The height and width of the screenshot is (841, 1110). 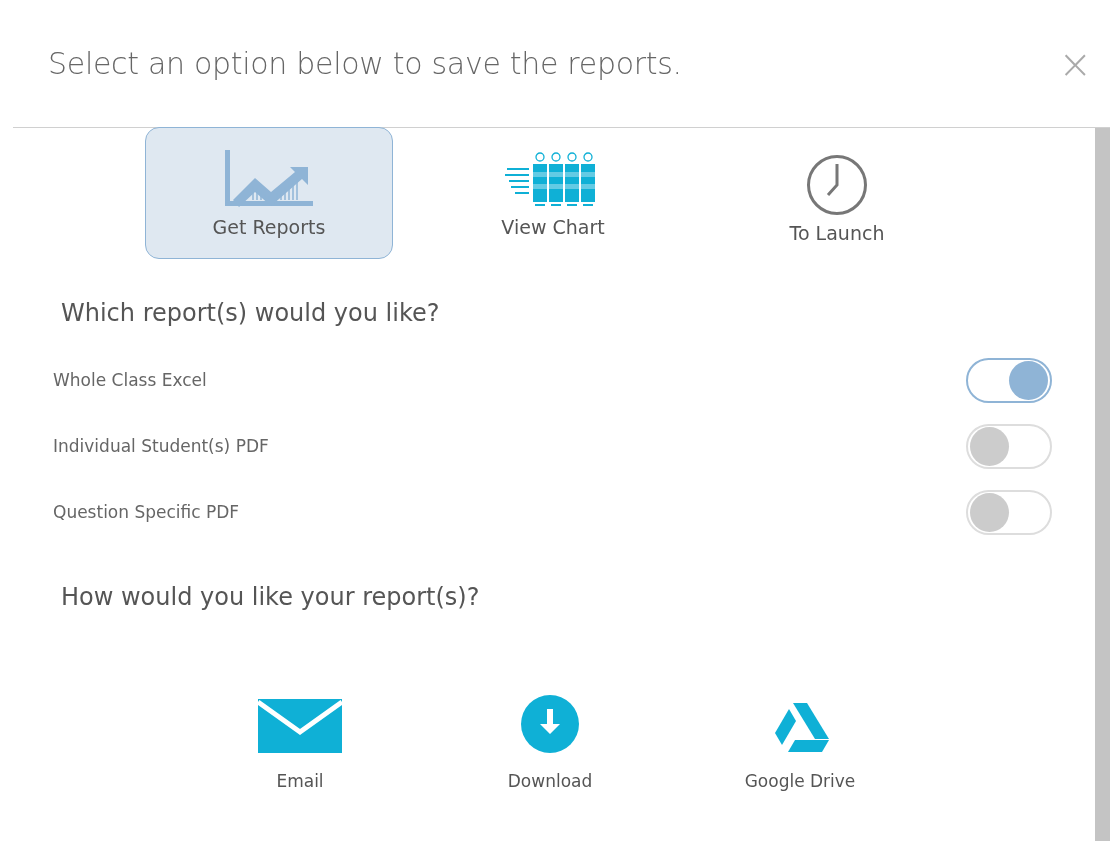 What do you see at coordinates (251, 313) in the screenshot?
I see `section-heading: Which report(s) would you like?` at bounding box center [251, 313].